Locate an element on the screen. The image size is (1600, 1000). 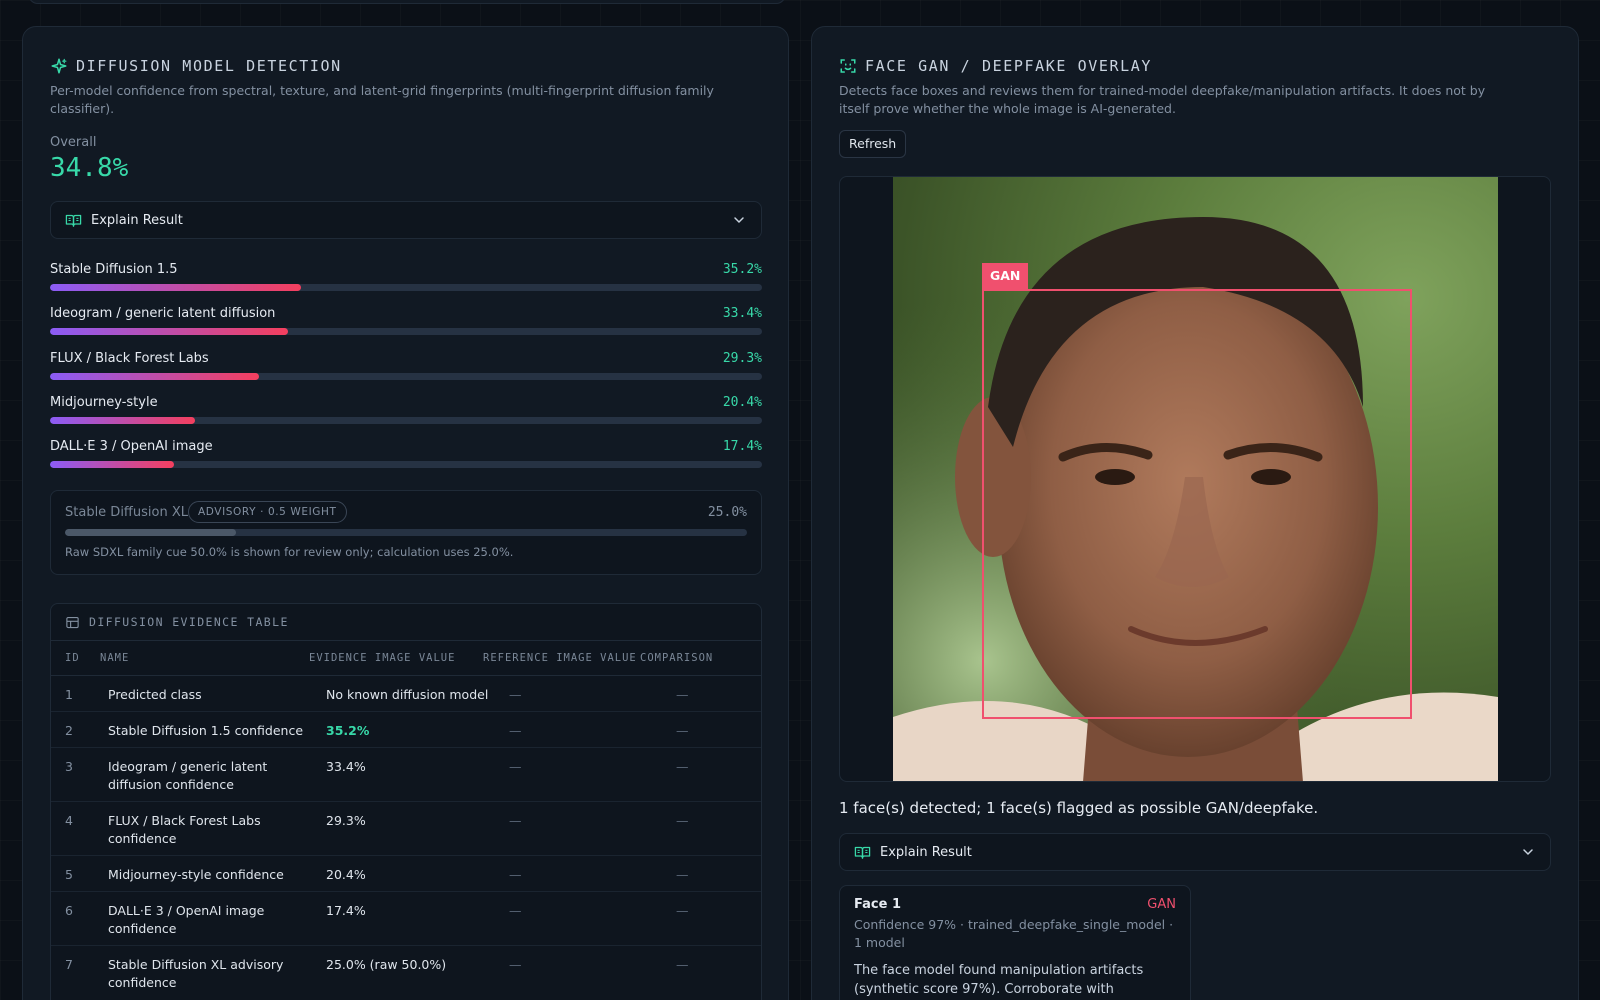
face-card-title: Face 1 is located at coordinates (877, 904).